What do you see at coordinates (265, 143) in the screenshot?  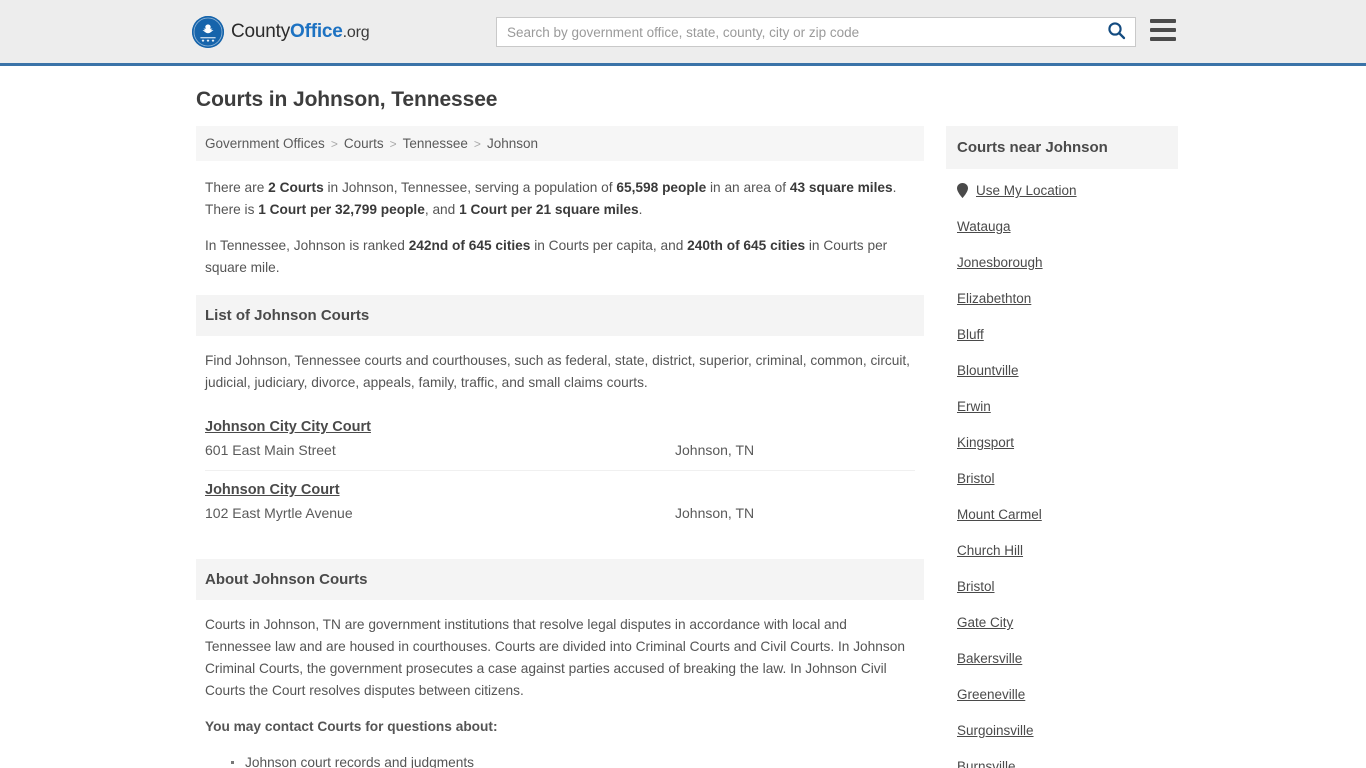 I see `breadcrumb-item-government-offices: Government Offices` at bounding box center [265, 143].